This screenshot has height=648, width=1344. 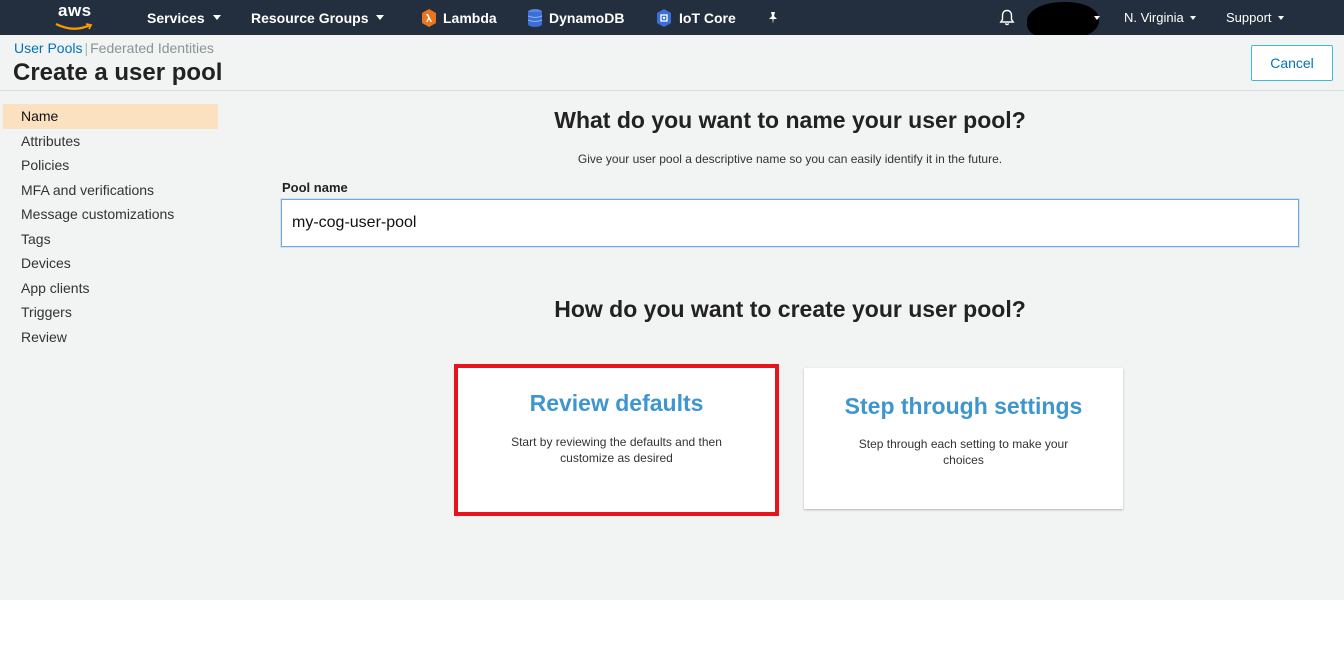 I want to click on notifications-button, so click(x=1007, y=17).